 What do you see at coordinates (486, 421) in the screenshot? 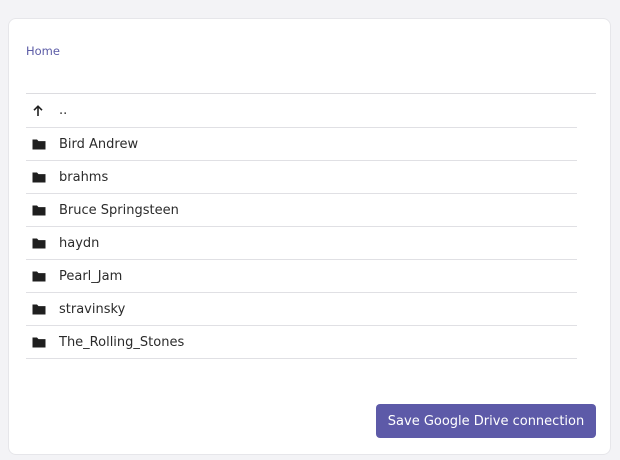
I see `save-connection-button: Save Google Drive connection` at bounding box center [486, 421].